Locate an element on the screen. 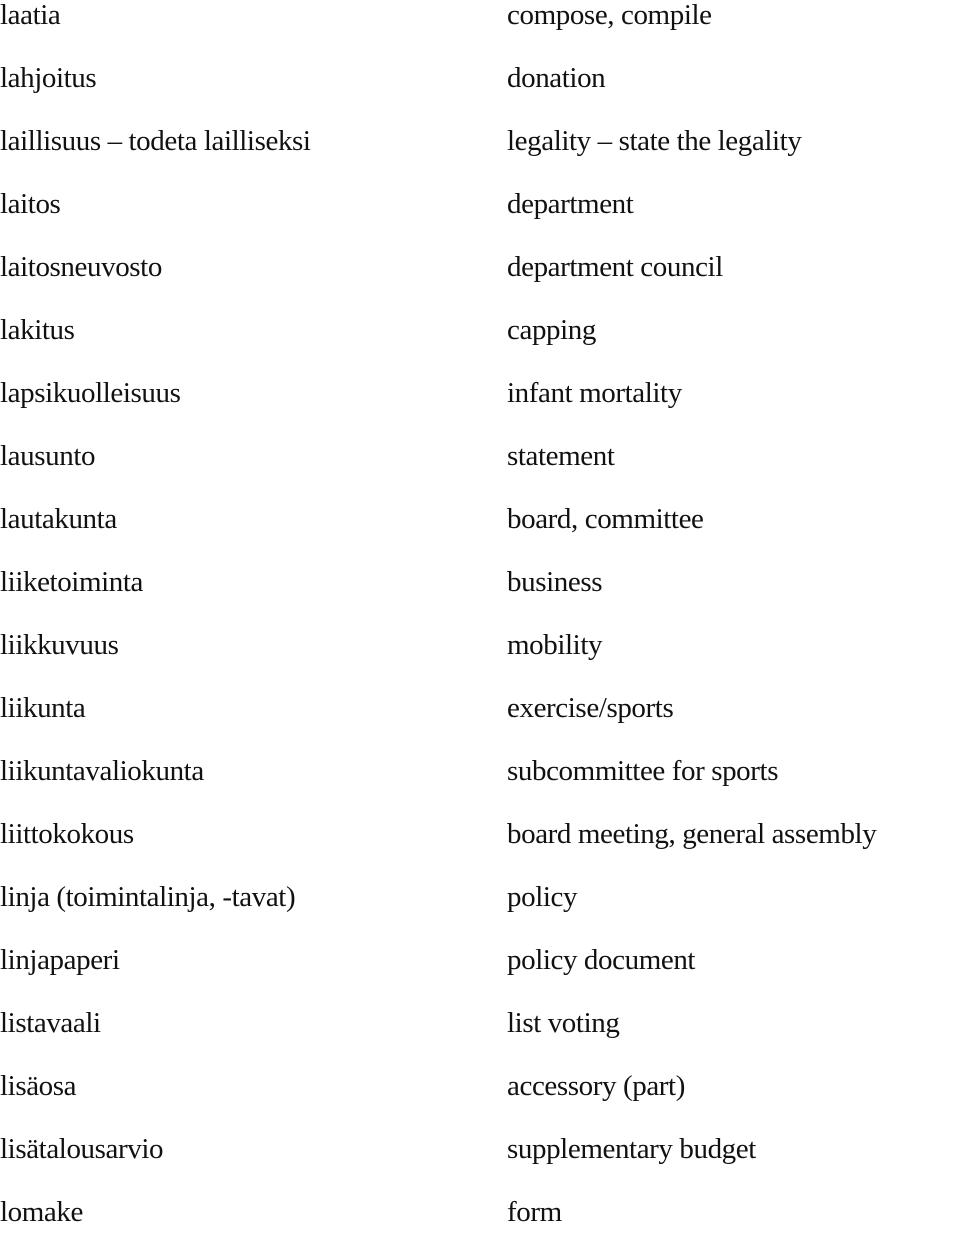 The image size is (960, 1260). english-definition: statement is located at coordinates (561, 456).